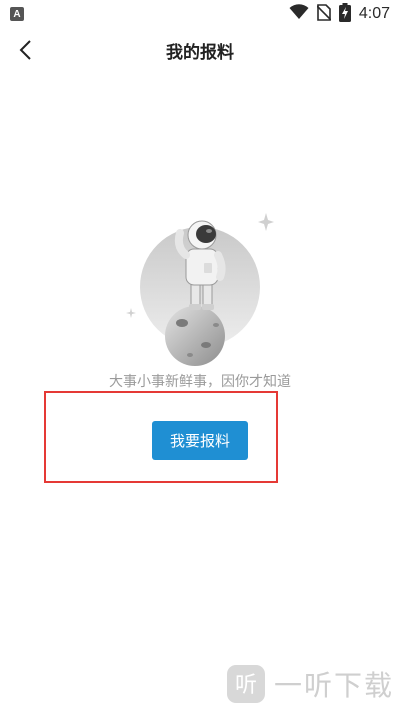  I want to click on report-button: 我要报料, so click(200, 440).